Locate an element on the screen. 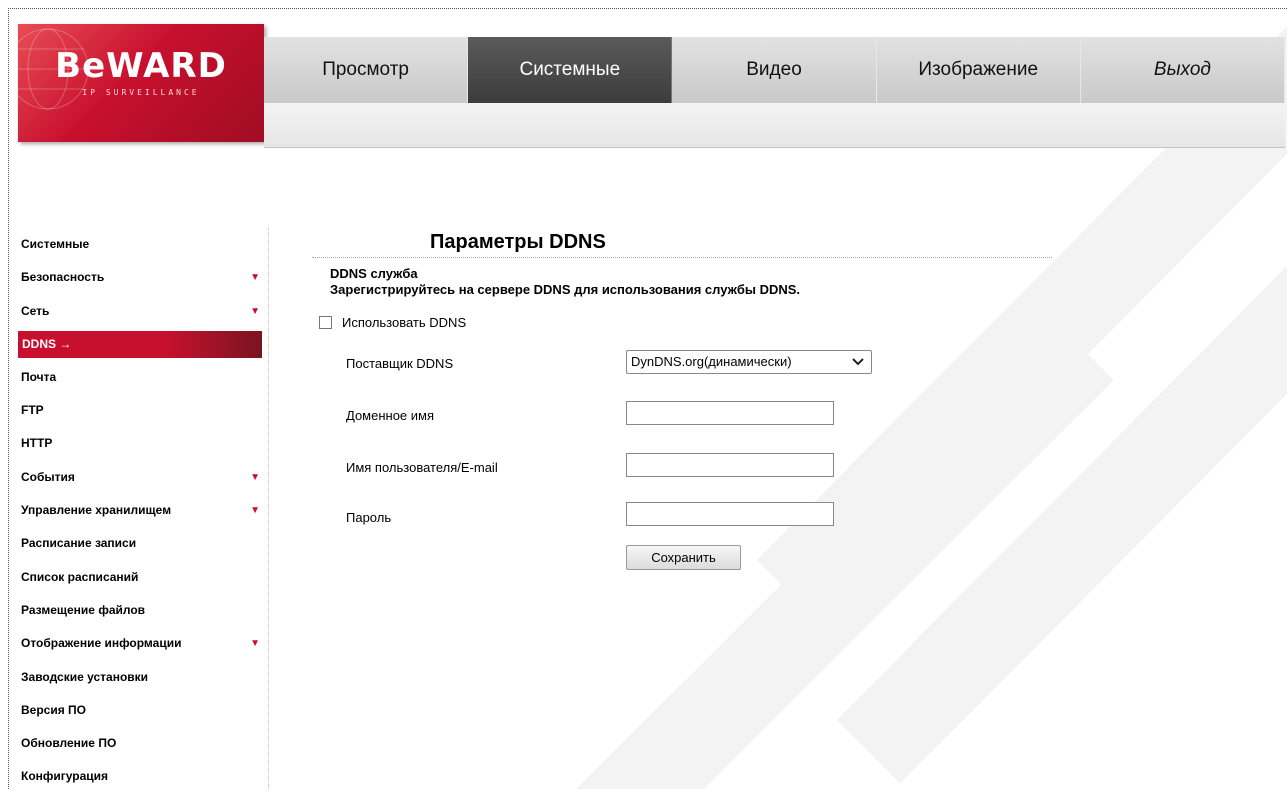 This screenshot has height=794, width=1287. sidebar-item-security: Безопасность ▼ is located at coordinates (140, 277).